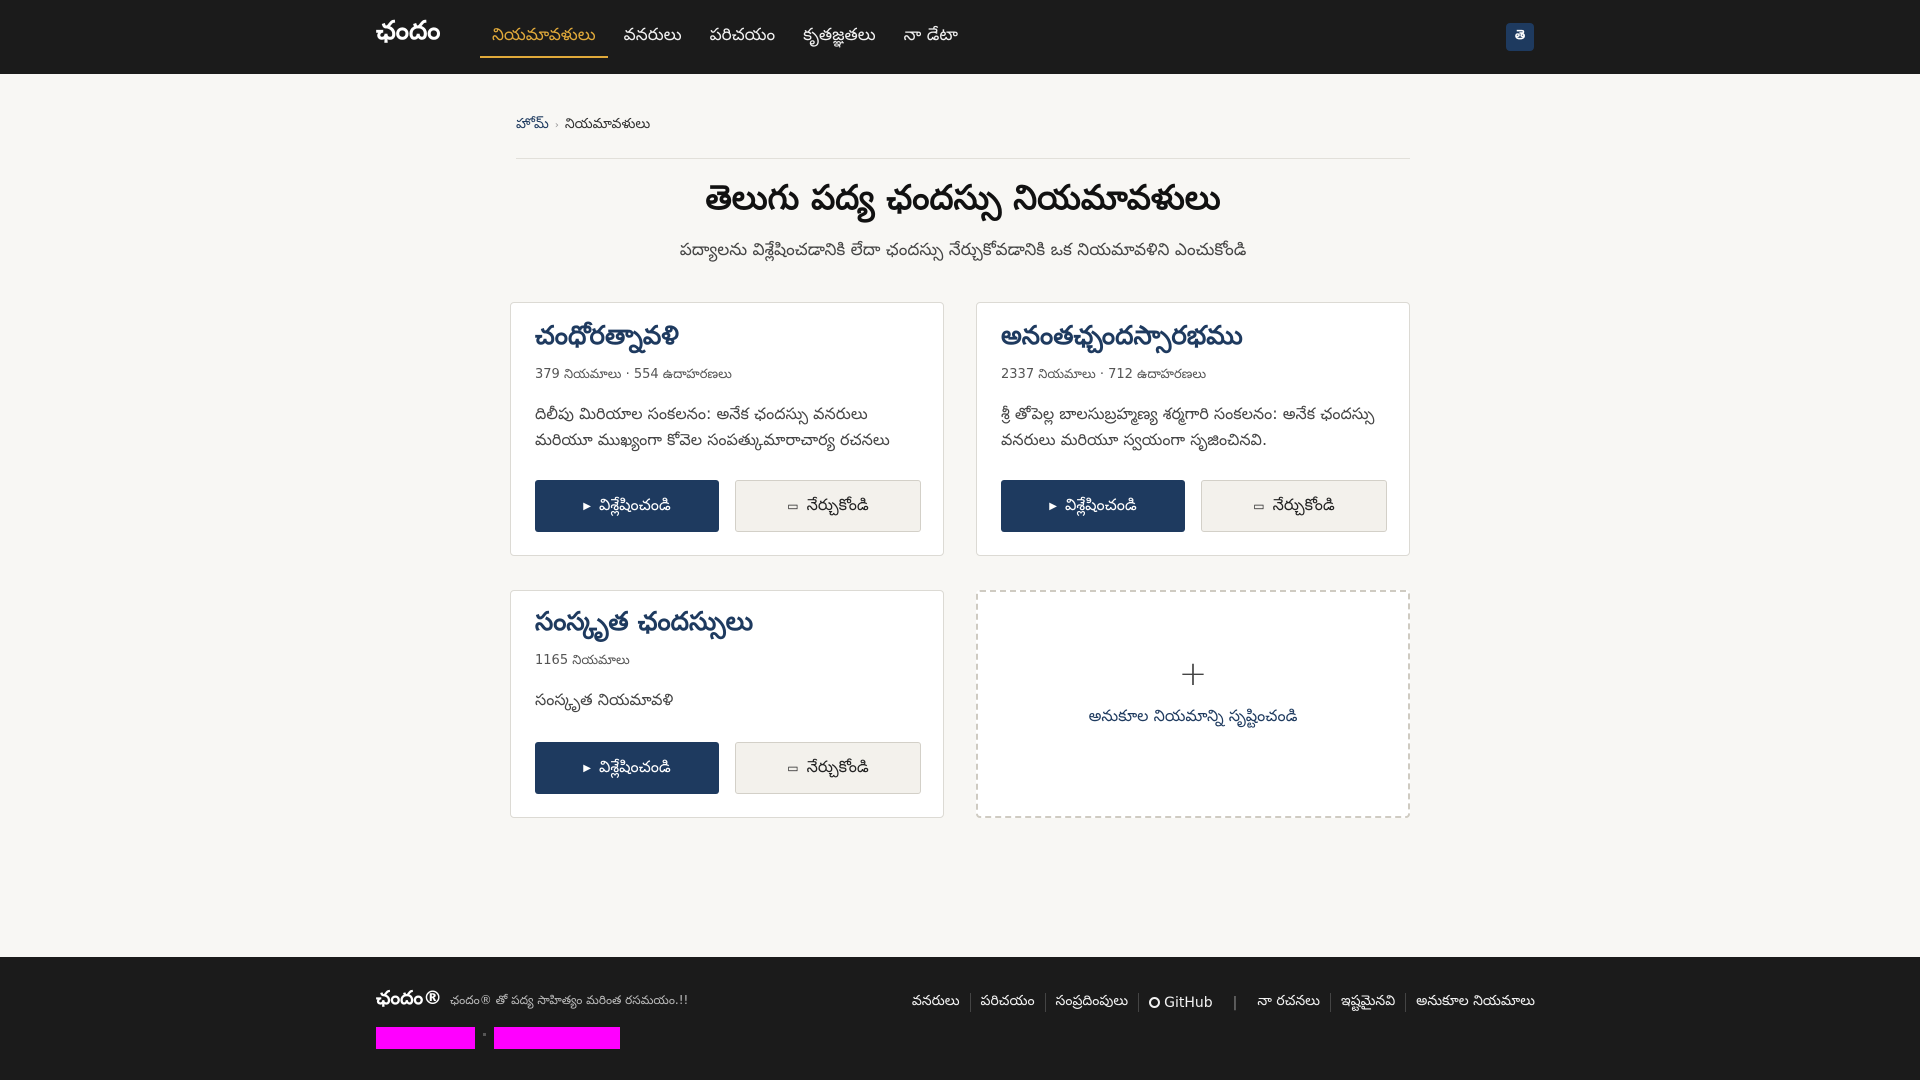 The width and height of the screenshot is (1920, 1080). I want to click on card-description: సంస్కృత నియమావళి, so click(604, 699).